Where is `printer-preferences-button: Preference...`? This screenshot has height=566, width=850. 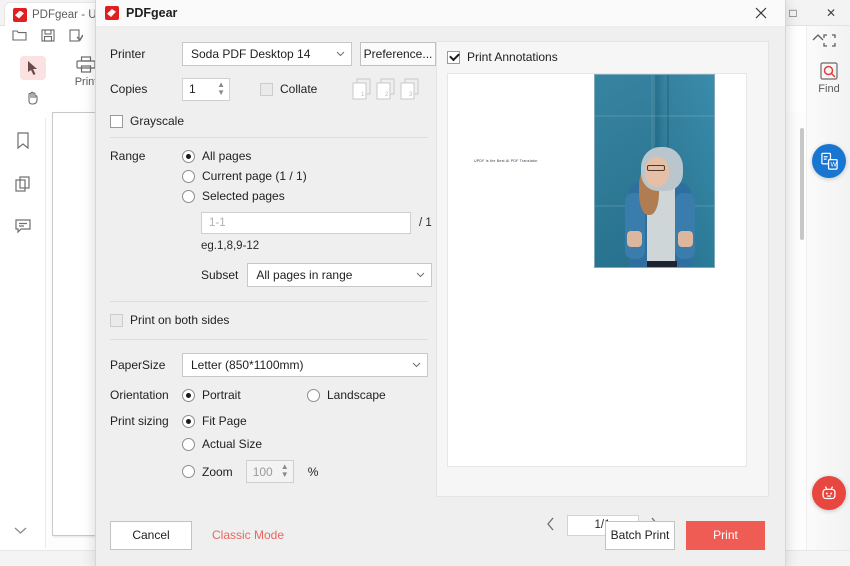
printer-preferences-button: Preference... is located at coordinates (398, 54).